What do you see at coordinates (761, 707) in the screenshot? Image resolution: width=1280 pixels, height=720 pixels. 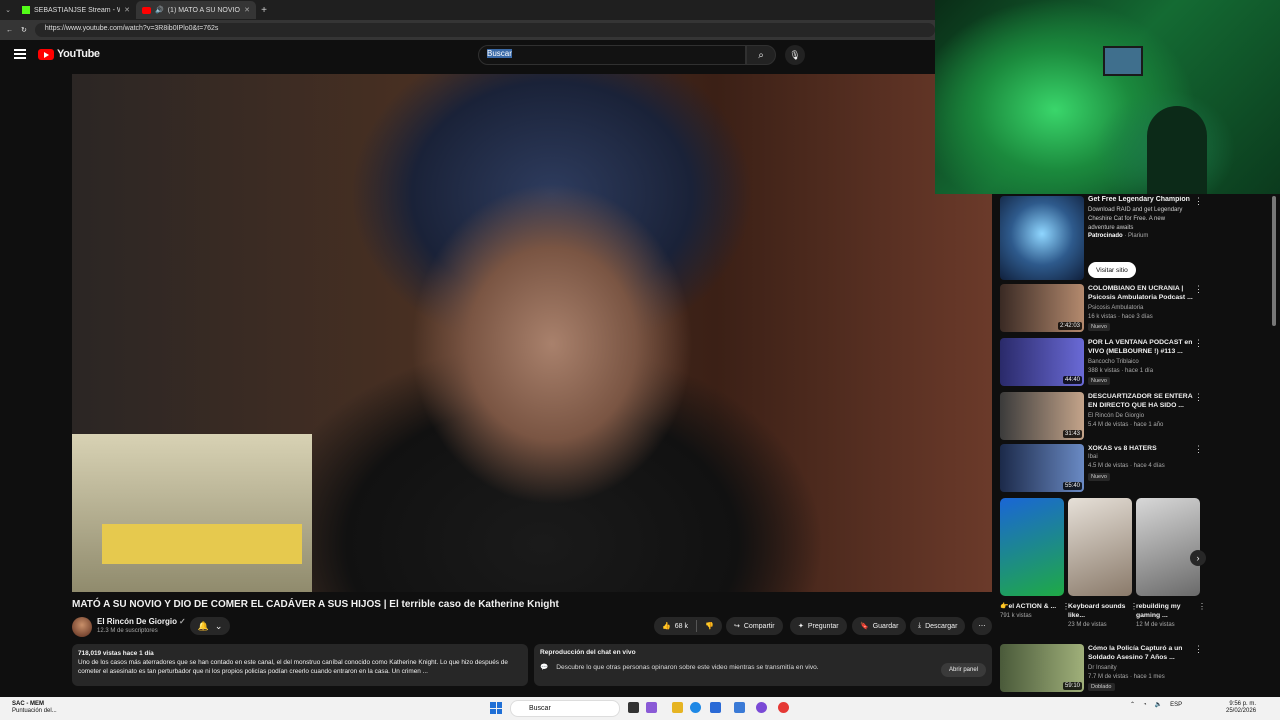 I see `discord-icon` at bounding box center [761, 707].